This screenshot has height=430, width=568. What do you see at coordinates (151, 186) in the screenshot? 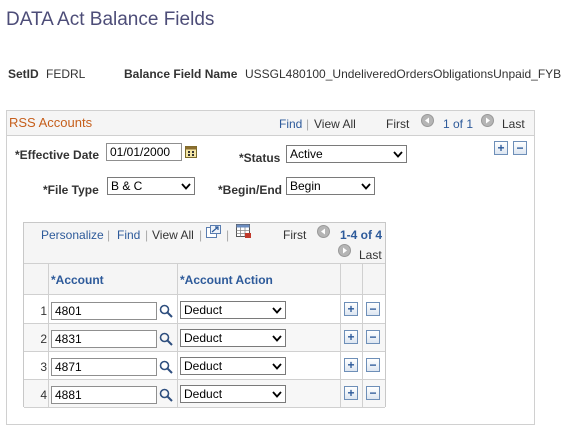
I see `file-type-select: B & C` at bounding box center [151, 186].